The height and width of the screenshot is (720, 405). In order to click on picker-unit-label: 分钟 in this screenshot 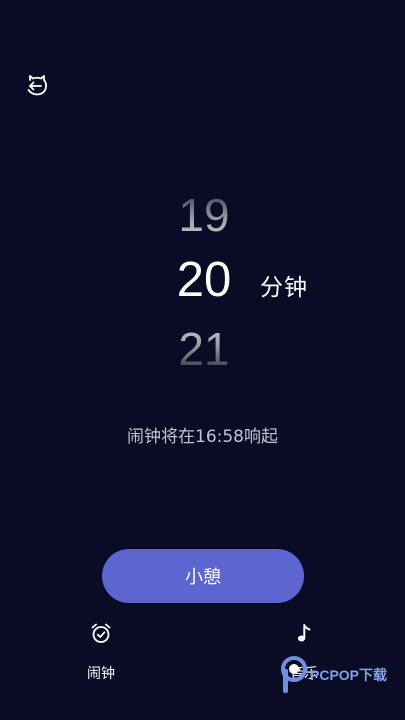, I will do `click(284, 288)`.